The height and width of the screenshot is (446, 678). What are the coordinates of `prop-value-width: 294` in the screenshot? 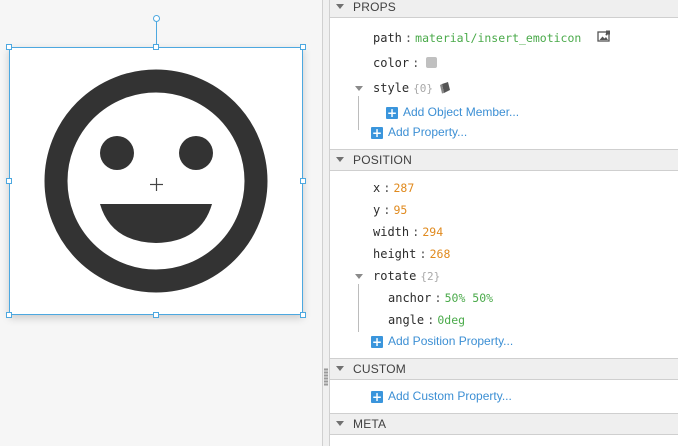 It's located at (432, 232).